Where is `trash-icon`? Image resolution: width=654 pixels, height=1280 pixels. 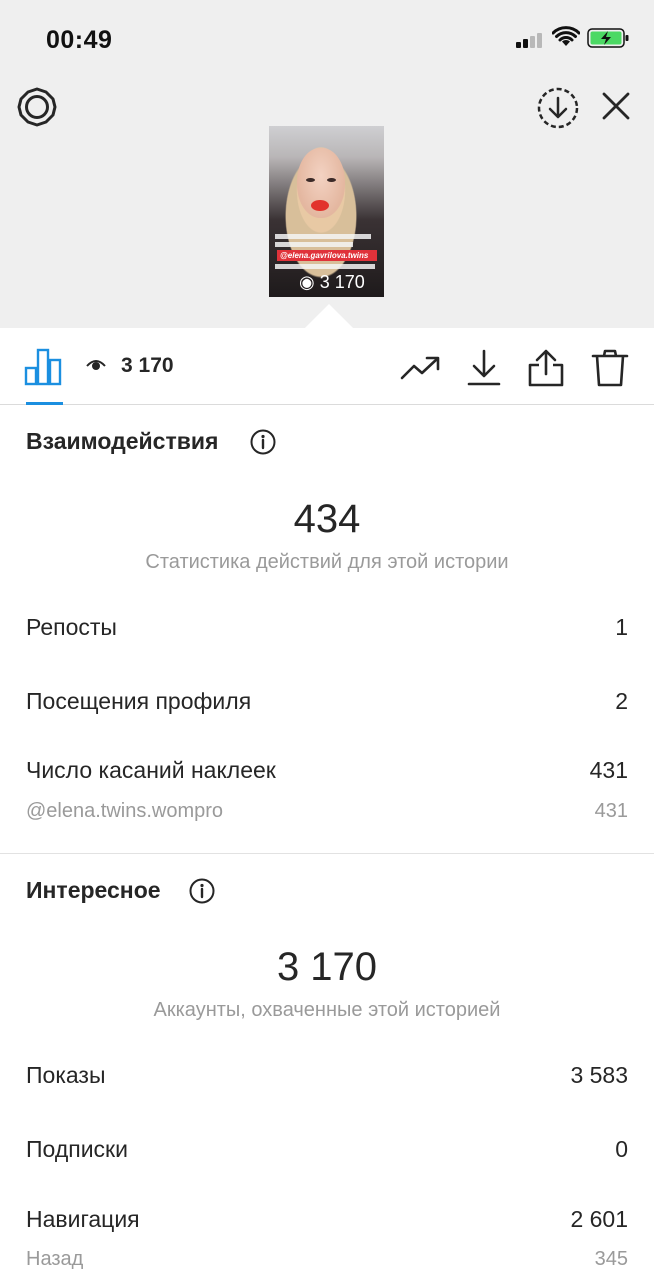 trash-icon is located at coordinates (610, 368).